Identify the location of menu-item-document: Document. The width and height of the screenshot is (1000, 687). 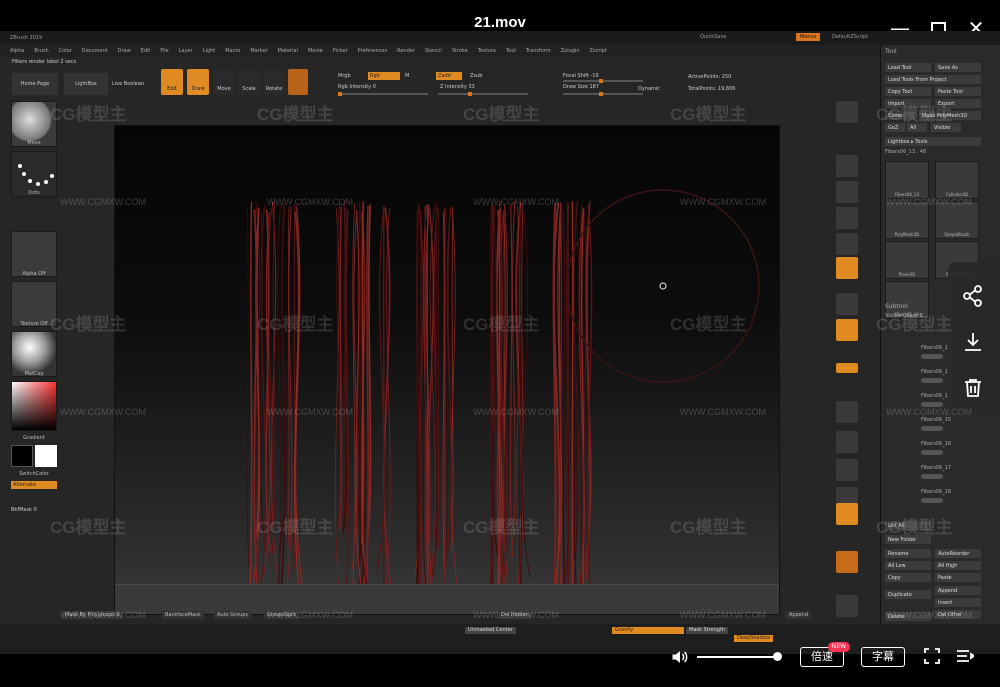
(95, 51).